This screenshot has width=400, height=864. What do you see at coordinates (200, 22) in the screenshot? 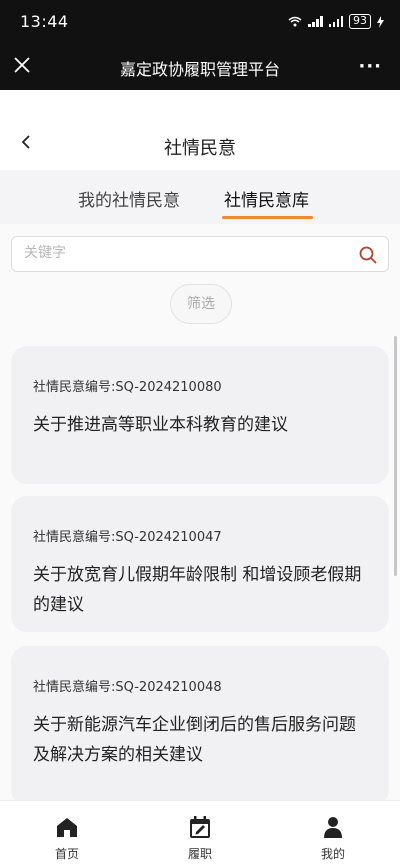
I see `status-bar: 13:44 93` at bounding box center [200, 22].